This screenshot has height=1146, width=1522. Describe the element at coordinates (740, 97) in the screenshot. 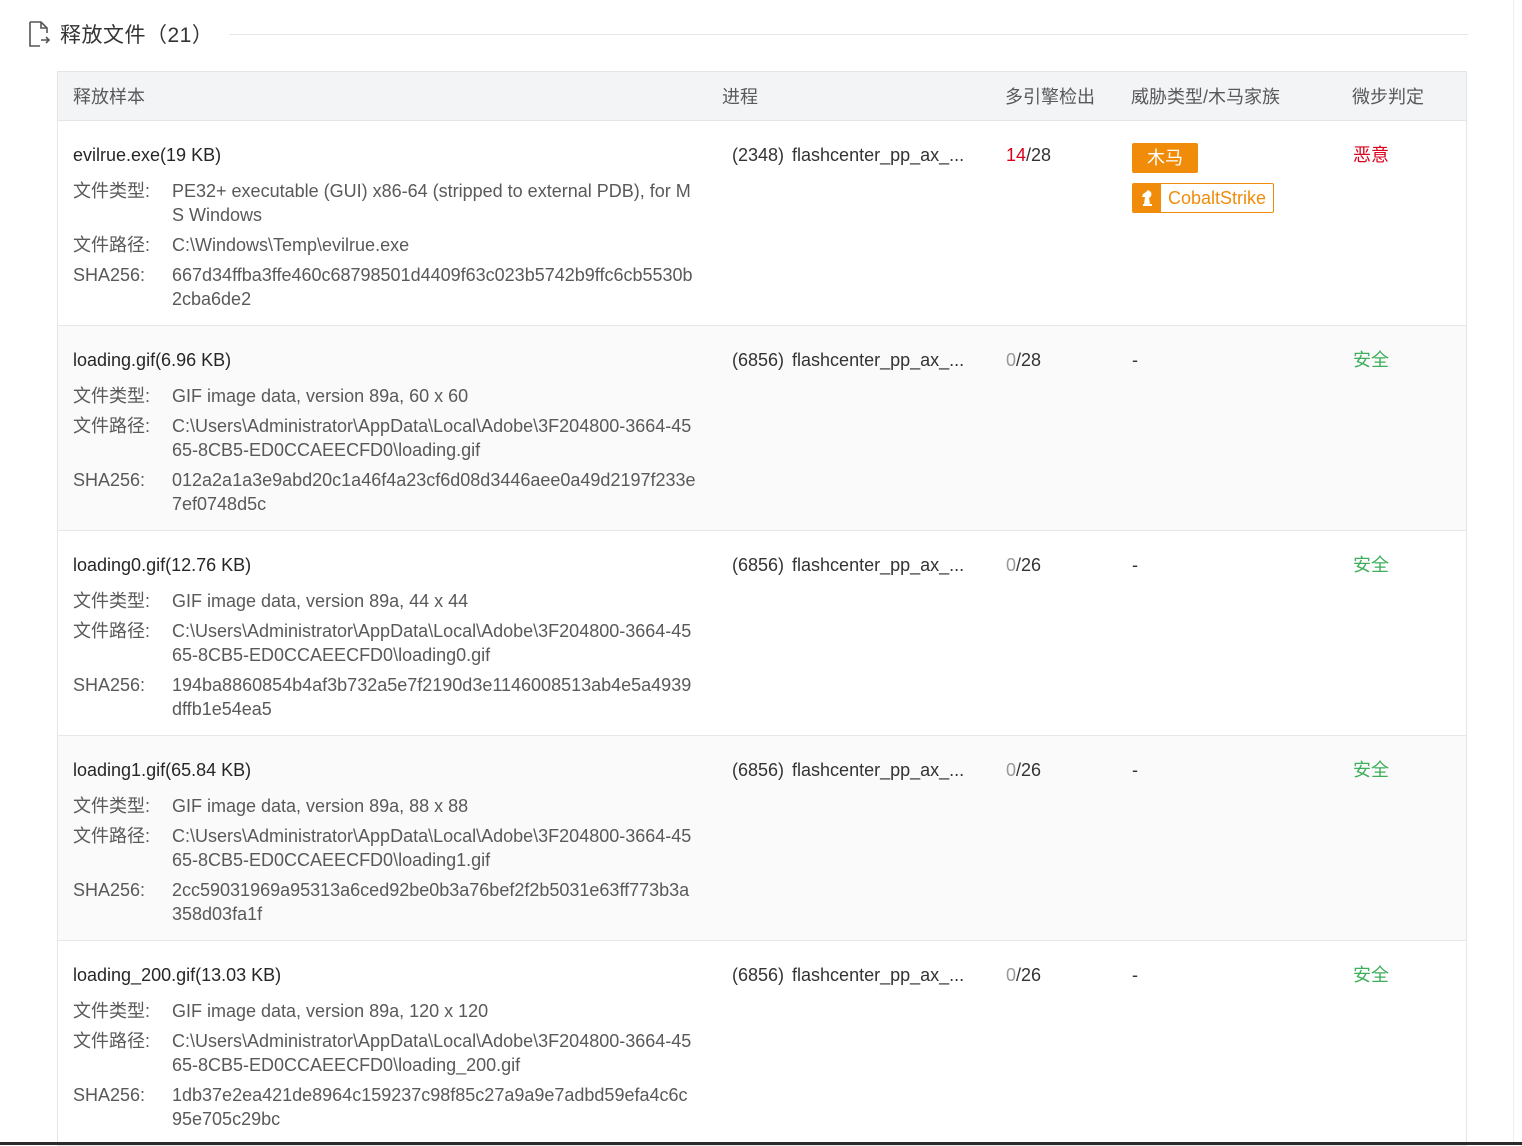

I see `column-header-process: 进程` at that location.